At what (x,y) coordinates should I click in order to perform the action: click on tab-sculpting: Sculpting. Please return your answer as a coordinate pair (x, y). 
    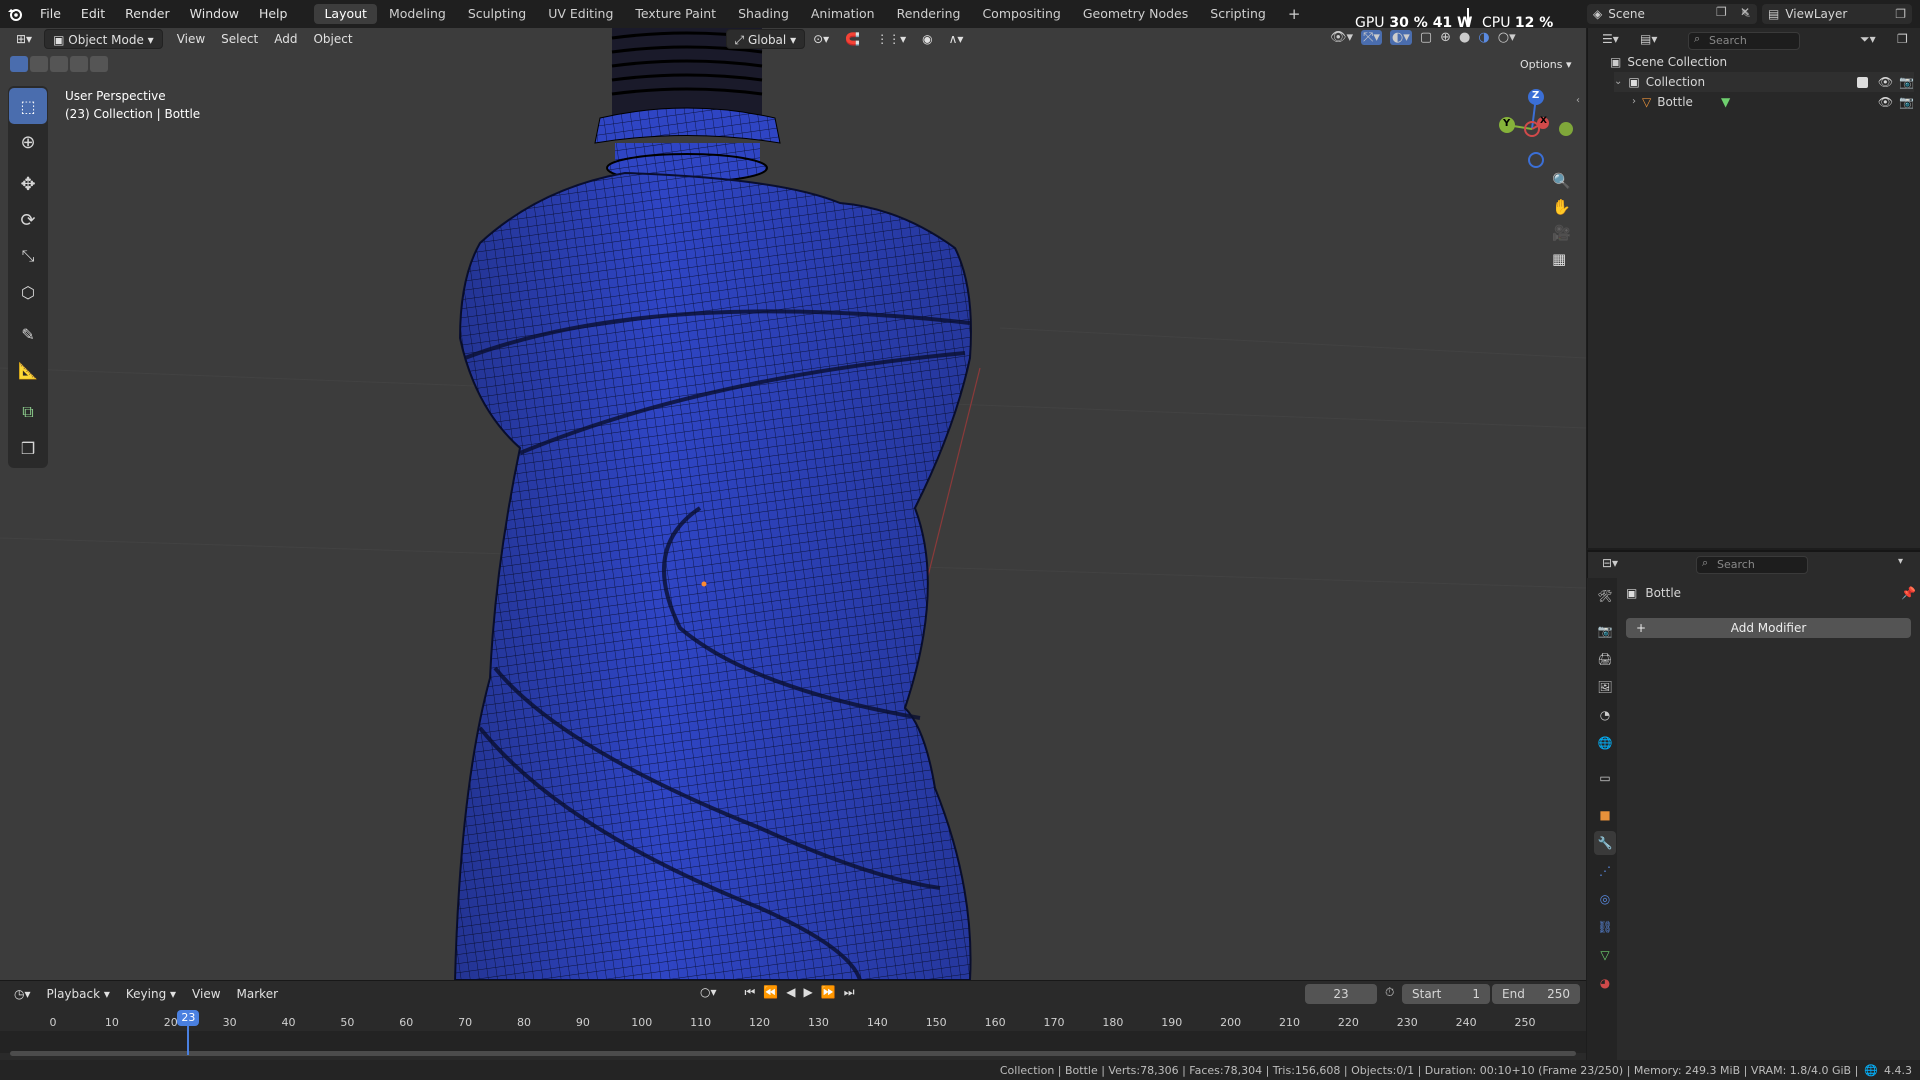
    Looking at the image, I should click on (497, 14).